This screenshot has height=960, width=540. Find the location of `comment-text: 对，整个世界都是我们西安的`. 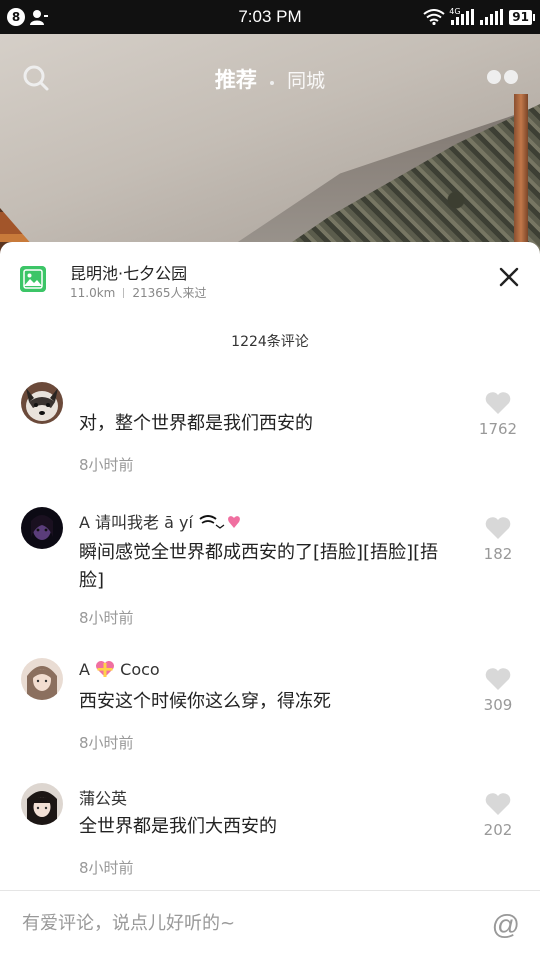

comment-text: 对，整个世界都是我们西安的 is located at coordinates (196, 423).